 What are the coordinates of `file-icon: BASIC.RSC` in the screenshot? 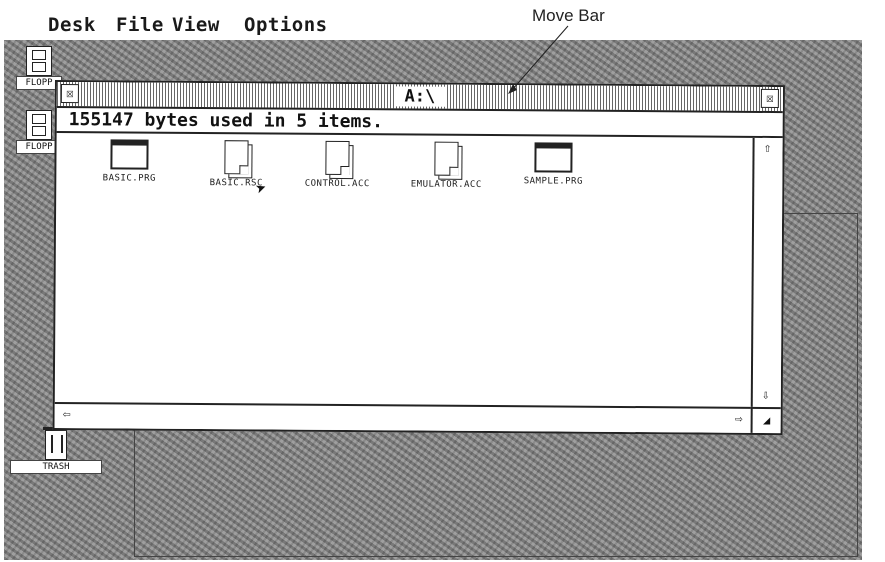 It's located at (236, 164).